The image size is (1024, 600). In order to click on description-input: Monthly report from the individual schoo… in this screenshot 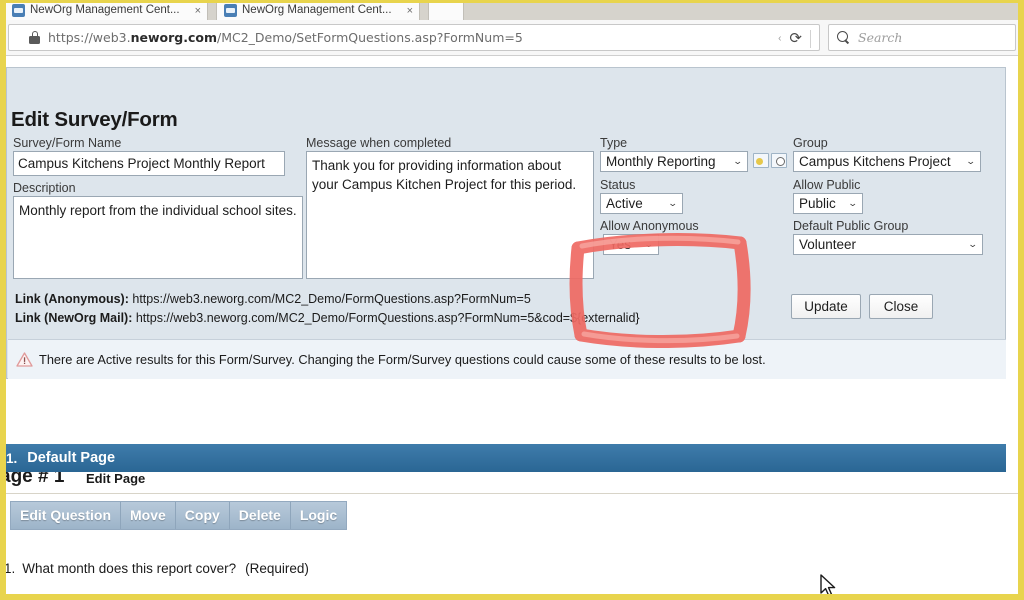, I will do `click(158, 237)`.